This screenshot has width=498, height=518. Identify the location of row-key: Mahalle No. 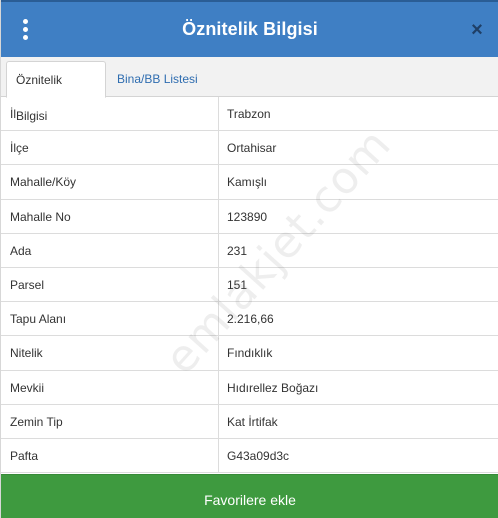
(40, 216).